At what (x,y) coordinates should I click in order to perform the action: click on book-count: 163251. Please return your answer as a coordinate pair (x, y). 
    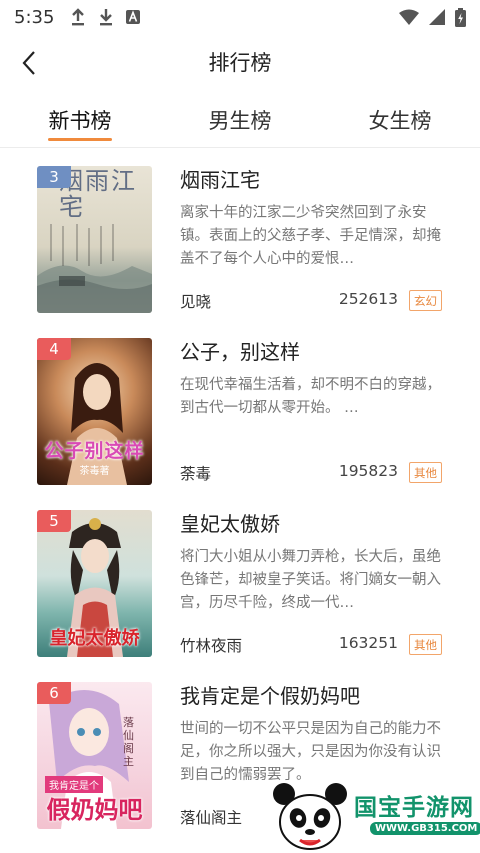
    Looking at the image, I should click on (368, 643).